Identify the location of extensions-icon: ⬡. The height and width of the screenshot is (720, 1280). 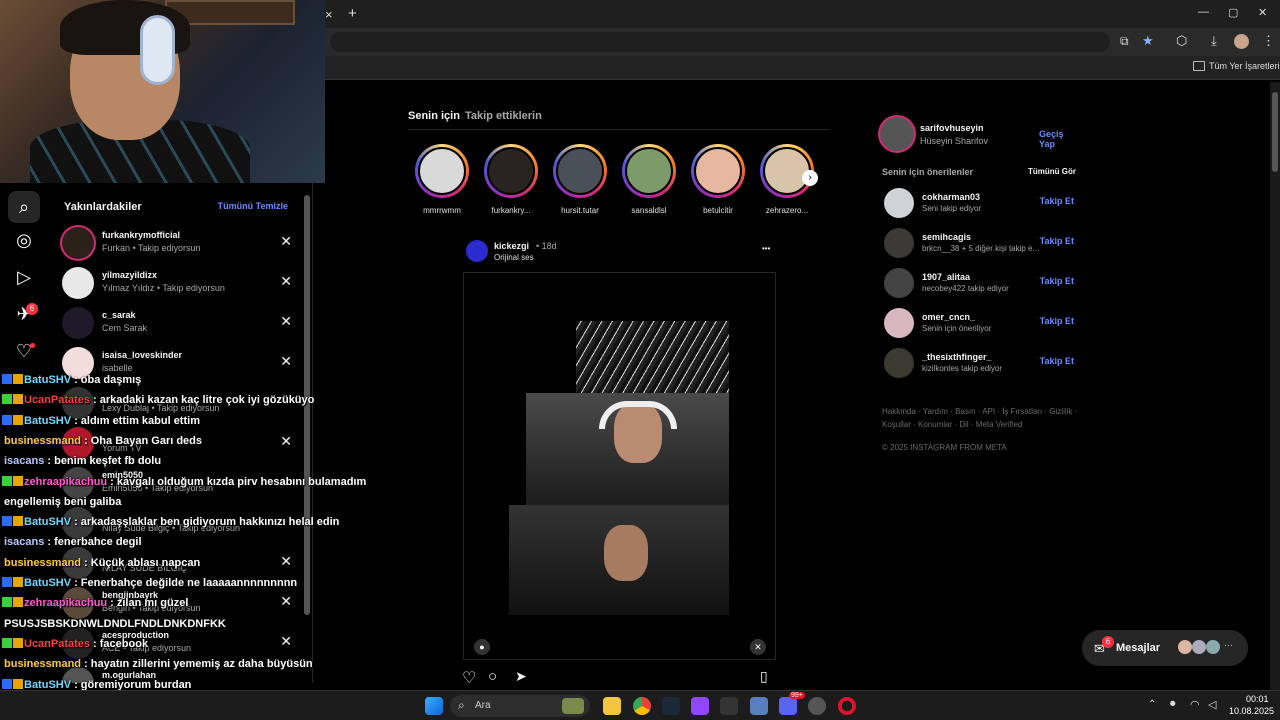
(1181, 41).